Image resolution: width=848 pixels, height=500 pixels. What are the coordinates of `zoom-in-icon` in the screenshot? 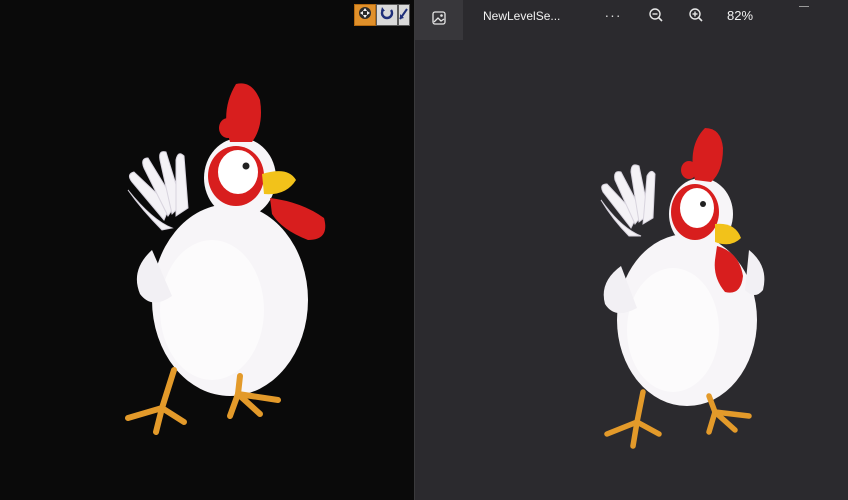 It's located at (696, 17).